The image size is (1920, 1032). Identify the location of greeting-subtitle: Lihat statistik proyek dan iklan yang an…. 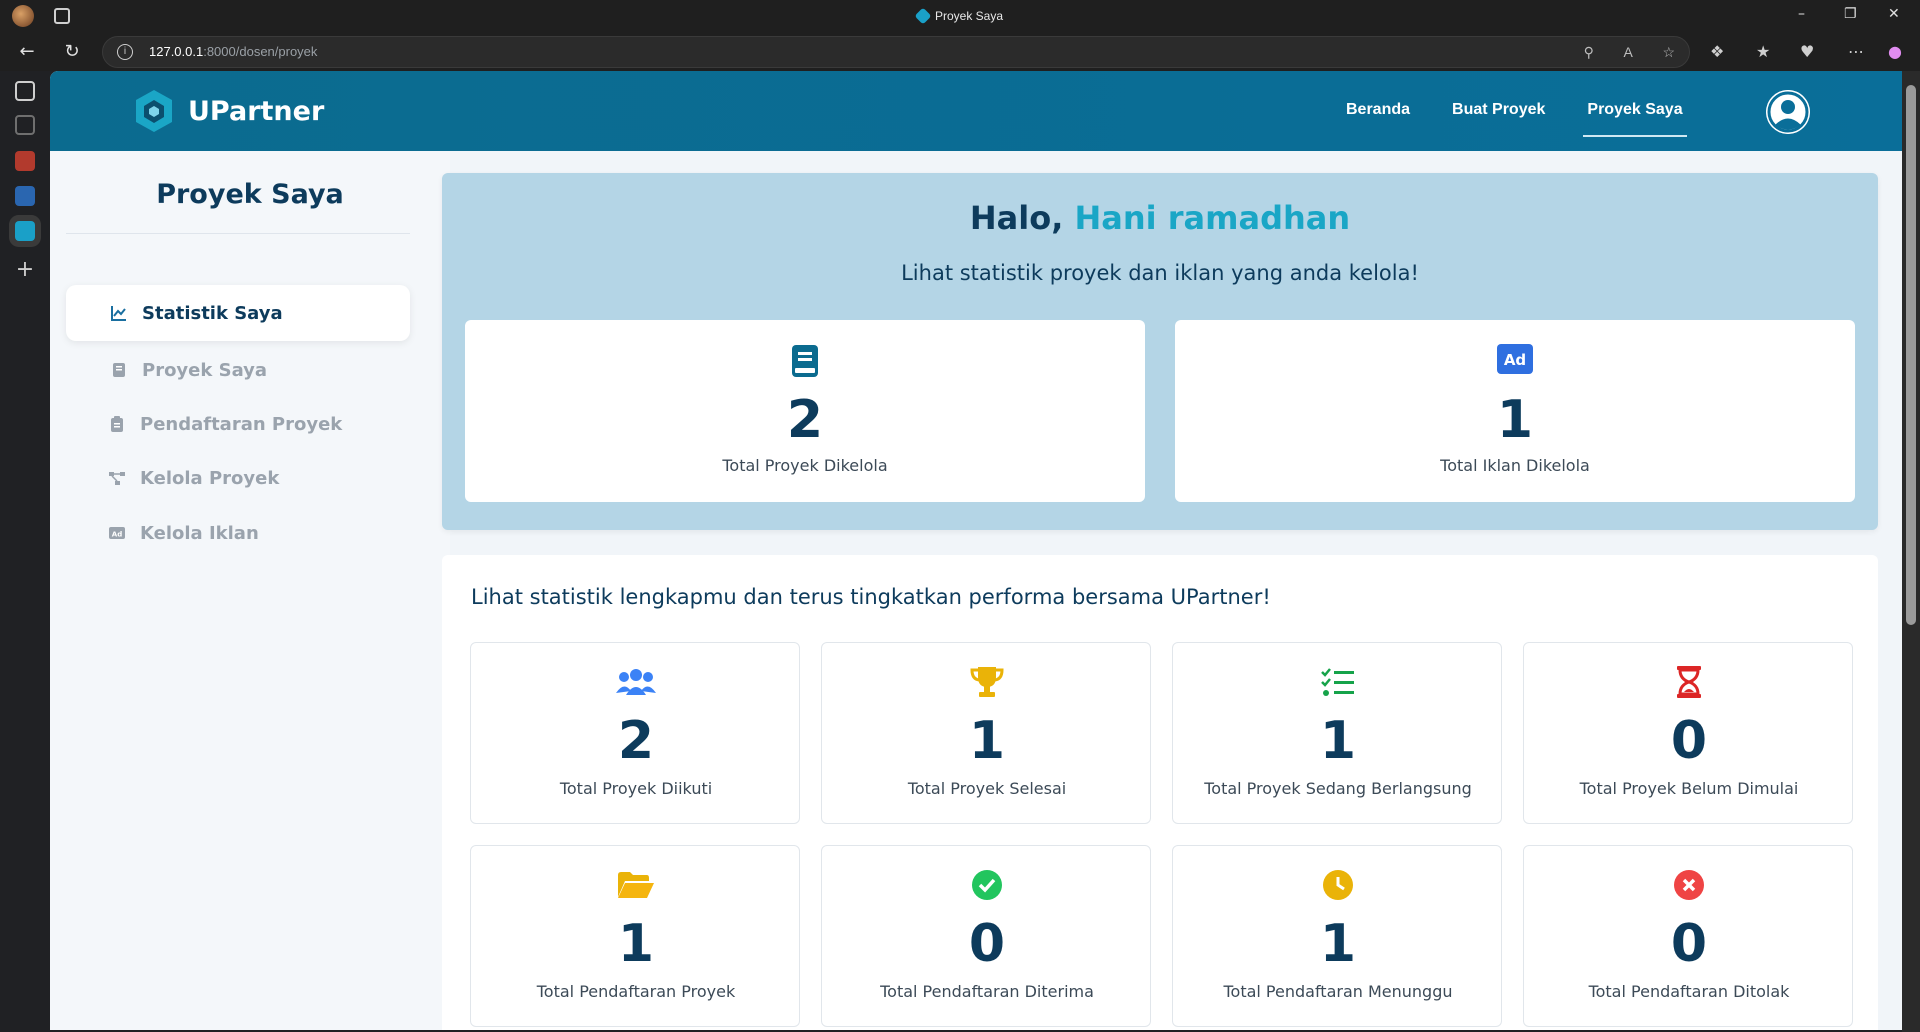
(1160, 273).